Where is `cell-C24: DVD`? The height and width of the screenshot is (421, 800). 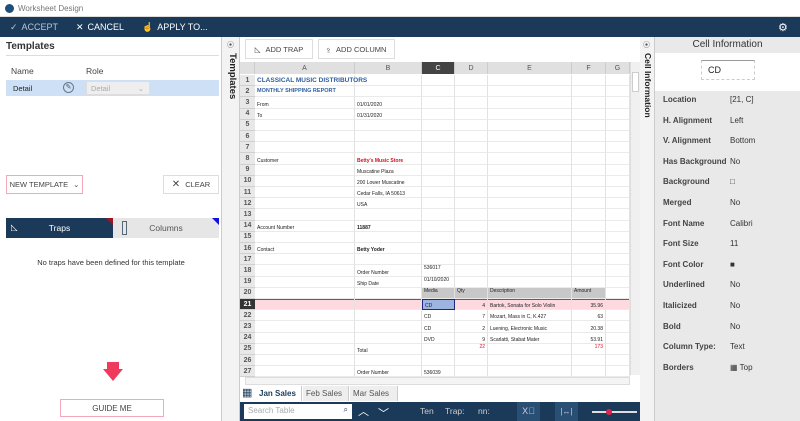 cell-C24: DVD is located at coordinates (438, 338).